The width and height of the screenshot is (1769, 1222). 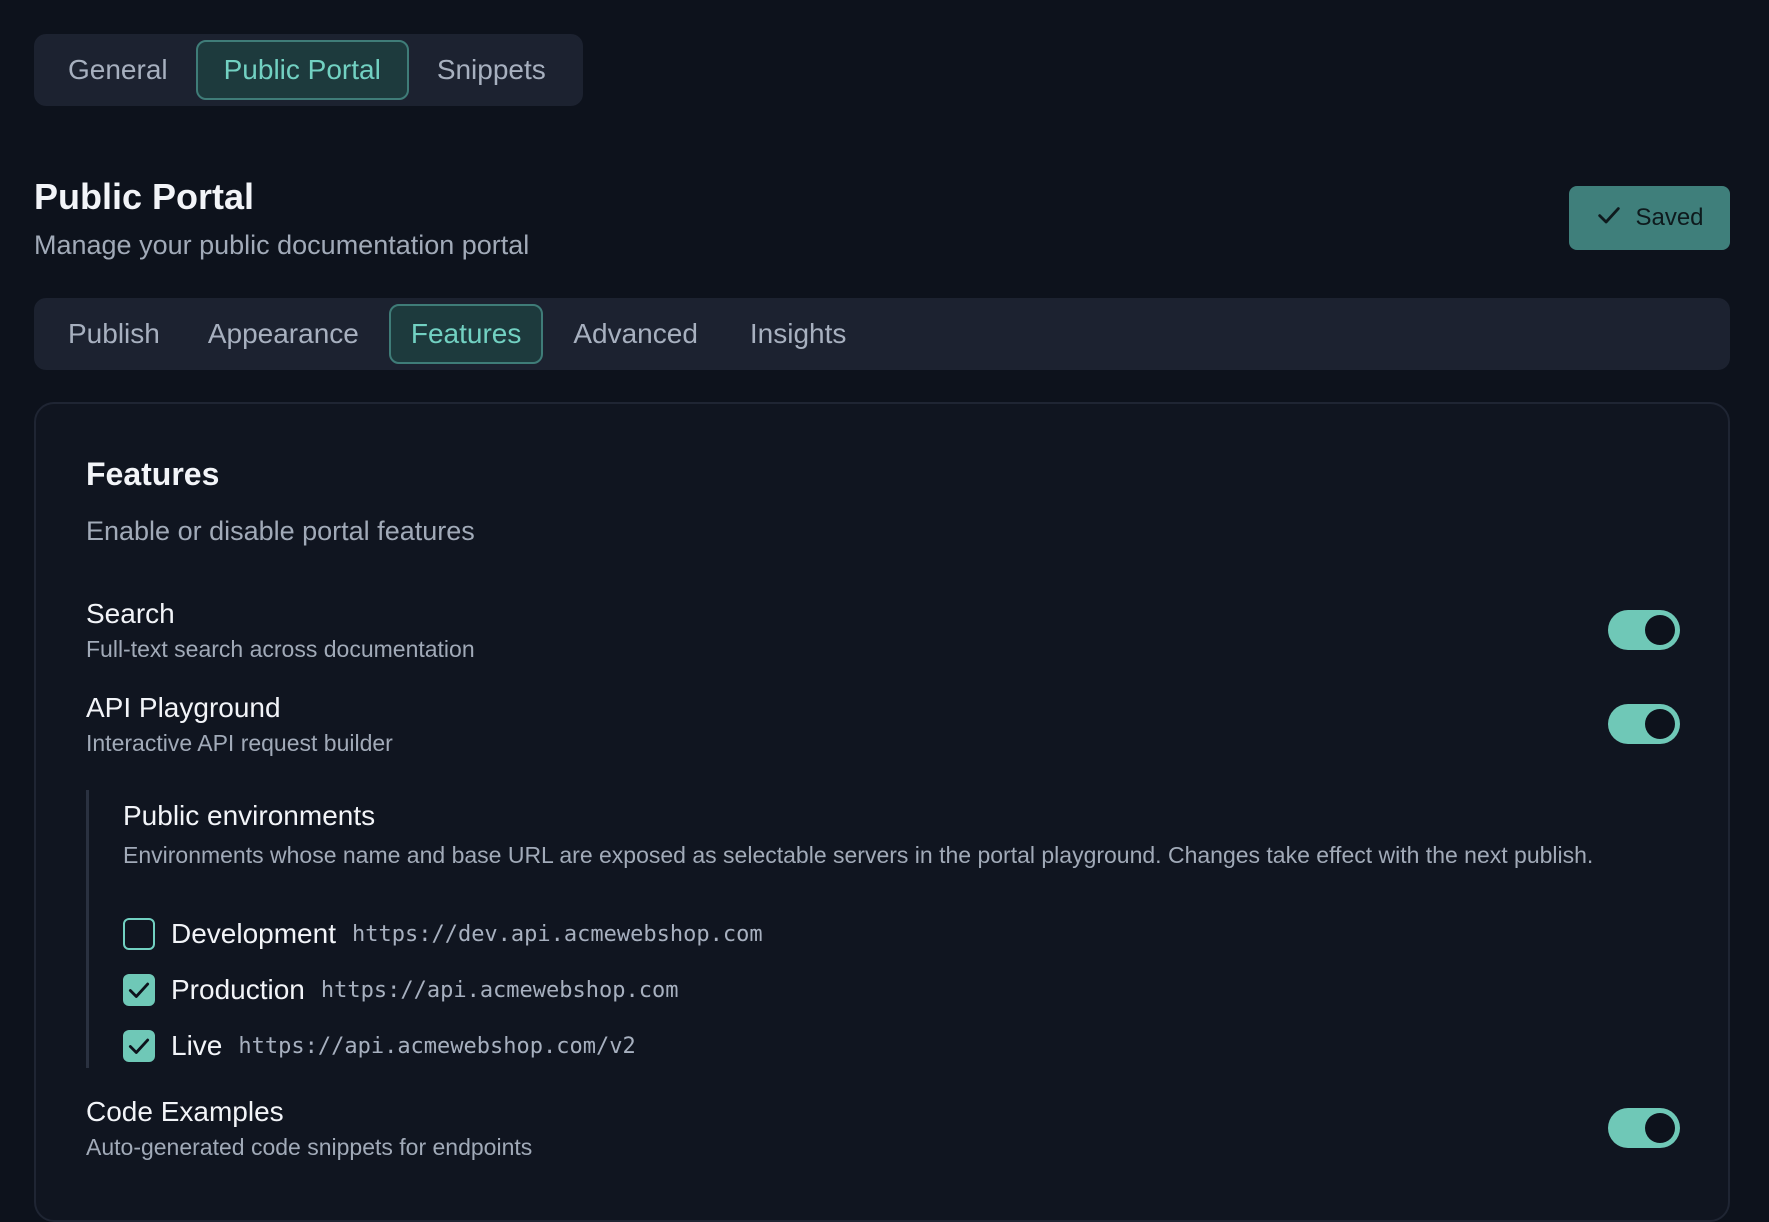 What do you see at coordinates (282, 245) in the screenshot?
I see `page-subtitle: Manage your public documentation portal` at bounding box center [282, 245].